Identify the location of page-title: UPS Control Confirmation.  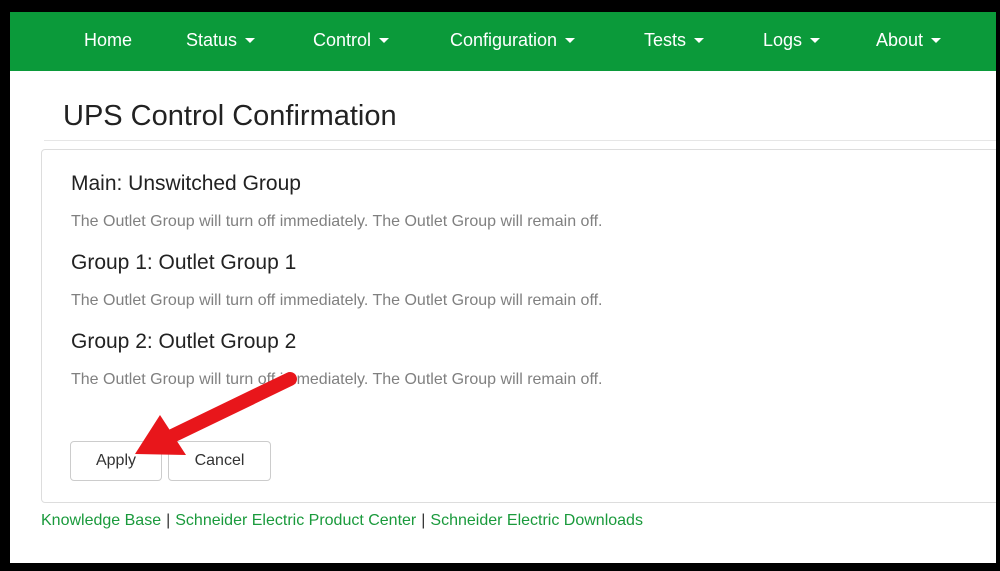
(230, 116).